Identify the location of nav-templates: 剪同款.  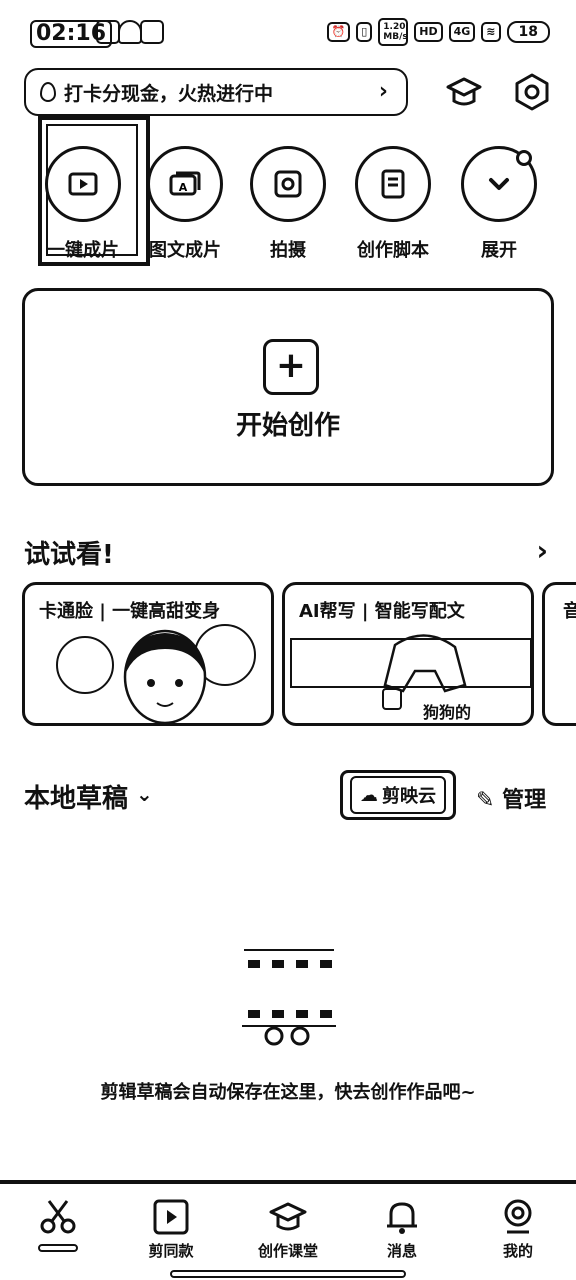
(171, 1225).